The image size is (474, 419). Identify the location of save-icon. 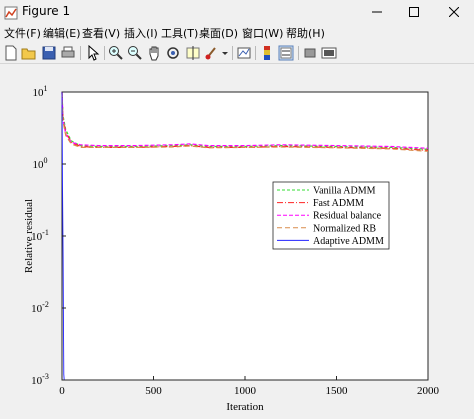
(49, 53).